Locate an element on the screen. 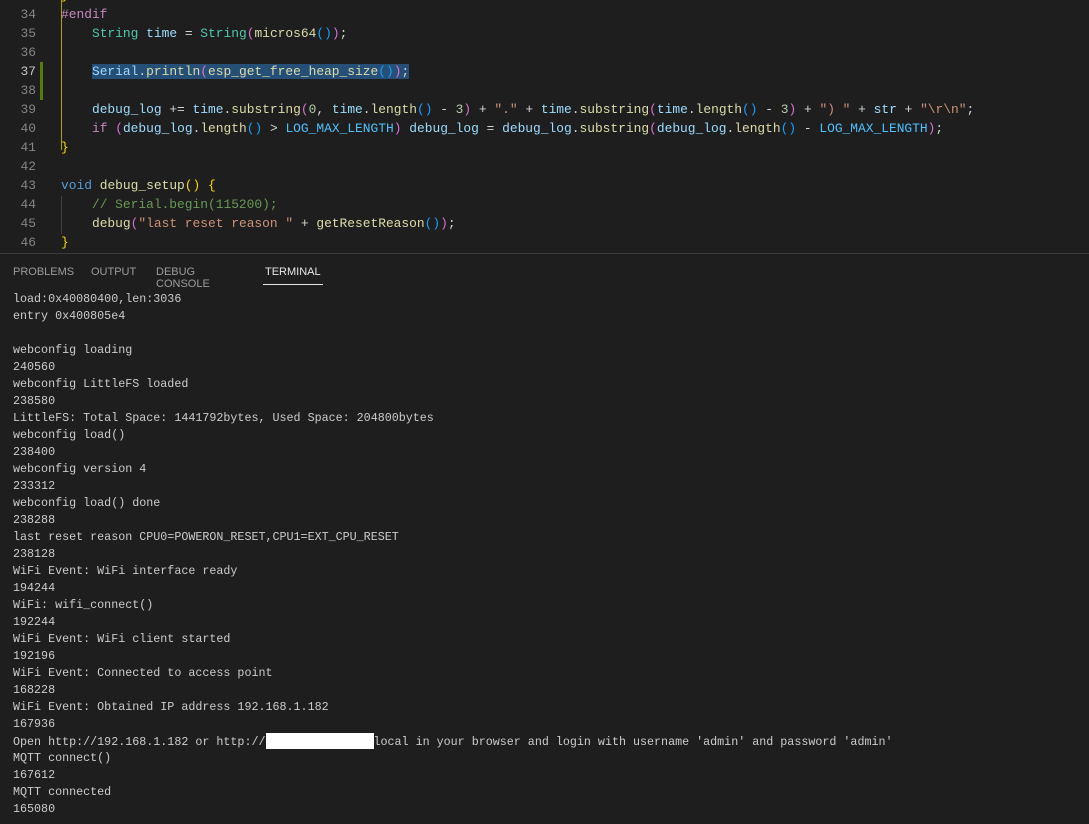 The image size is (1089, 824). code-line: 46} is located at coordinates (544, 242).